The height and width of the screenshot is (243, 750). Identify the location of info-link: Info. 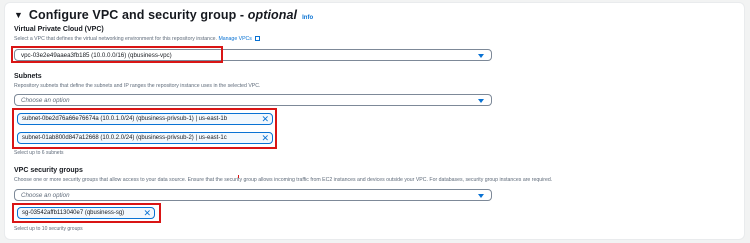
(307, 18).